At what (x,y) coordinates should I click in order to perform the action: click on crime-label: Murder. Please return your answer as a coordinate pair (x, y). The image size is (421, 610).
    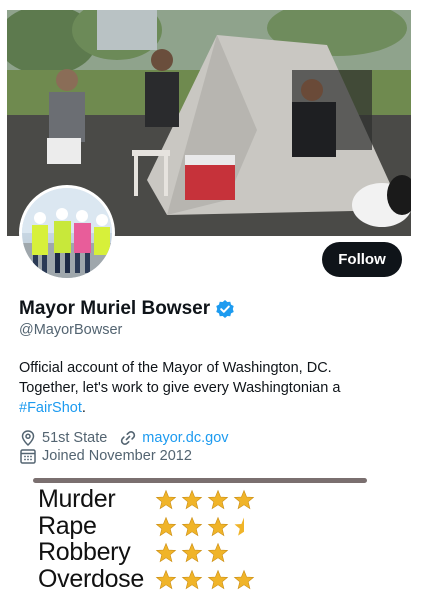
    Looking at the image, I should click on (77, 499).